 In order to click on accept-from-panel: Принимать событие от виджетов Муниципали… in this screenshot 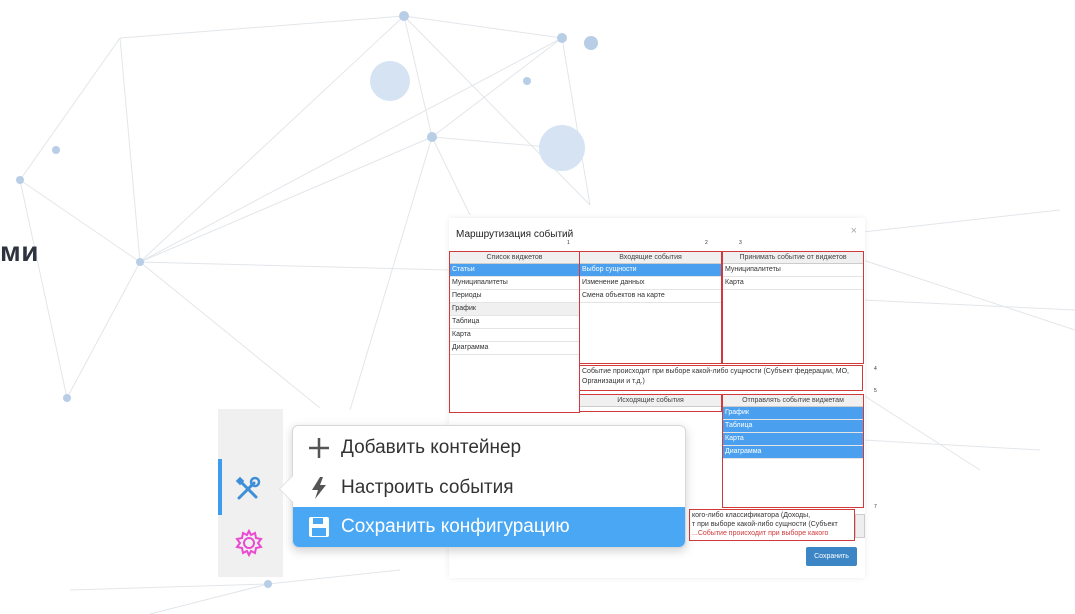, I will do `click(793, 307)`.